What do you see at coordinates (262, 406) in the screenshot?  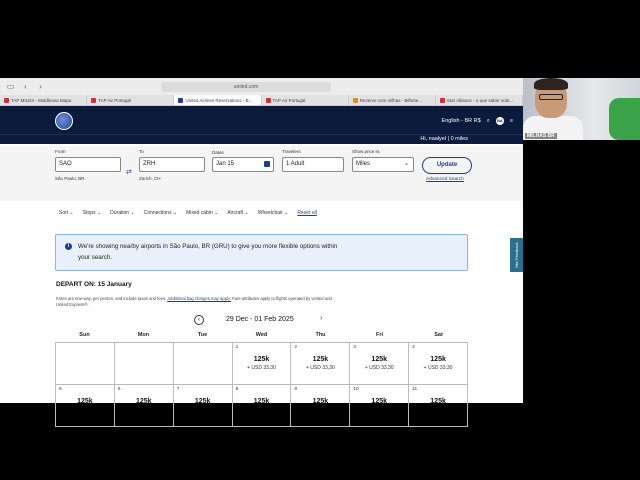 I see `calendar-day-cell: 8 125k` at bounding box center [262, 406].